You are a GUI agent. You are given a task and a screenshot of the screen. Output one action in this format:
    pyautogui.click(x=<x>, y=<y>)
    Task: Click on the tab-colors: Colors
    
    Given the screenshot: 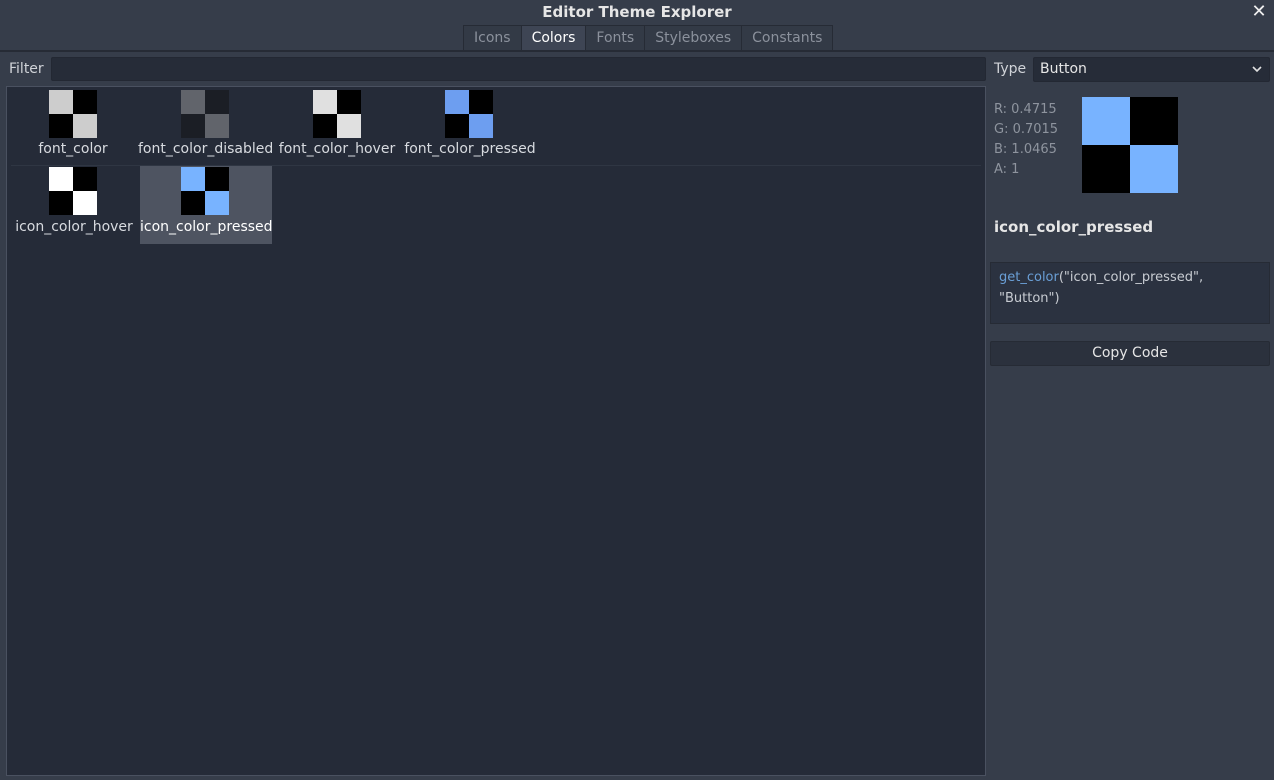 What is the action you would take?
    pyautogui.click(x=554, y=38)
    